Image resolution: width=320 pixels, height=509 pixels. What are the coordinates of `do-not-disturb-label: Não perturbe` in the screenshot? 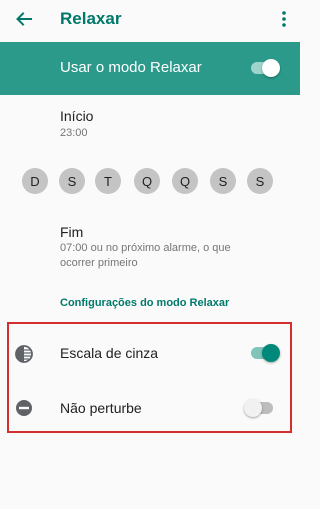 It's located at (101, 408).